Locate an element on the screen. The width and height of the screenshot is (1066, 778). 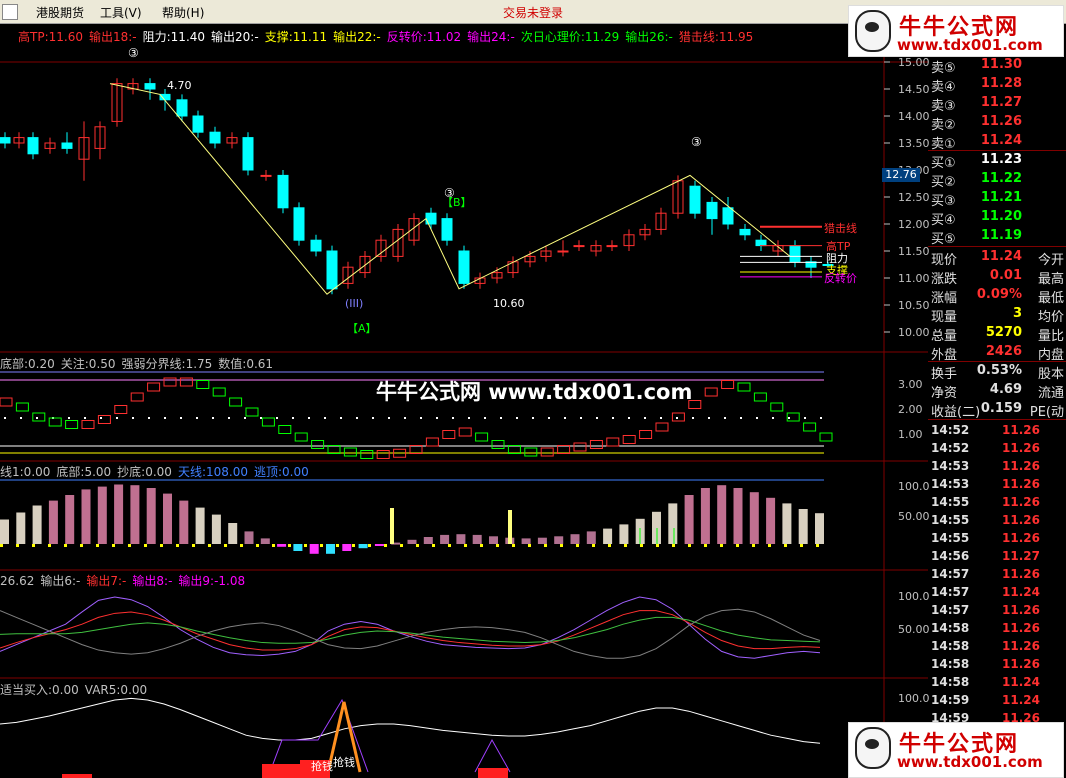
orderbook-row: 买③ 11.21 is located at coordinates (997, 199).